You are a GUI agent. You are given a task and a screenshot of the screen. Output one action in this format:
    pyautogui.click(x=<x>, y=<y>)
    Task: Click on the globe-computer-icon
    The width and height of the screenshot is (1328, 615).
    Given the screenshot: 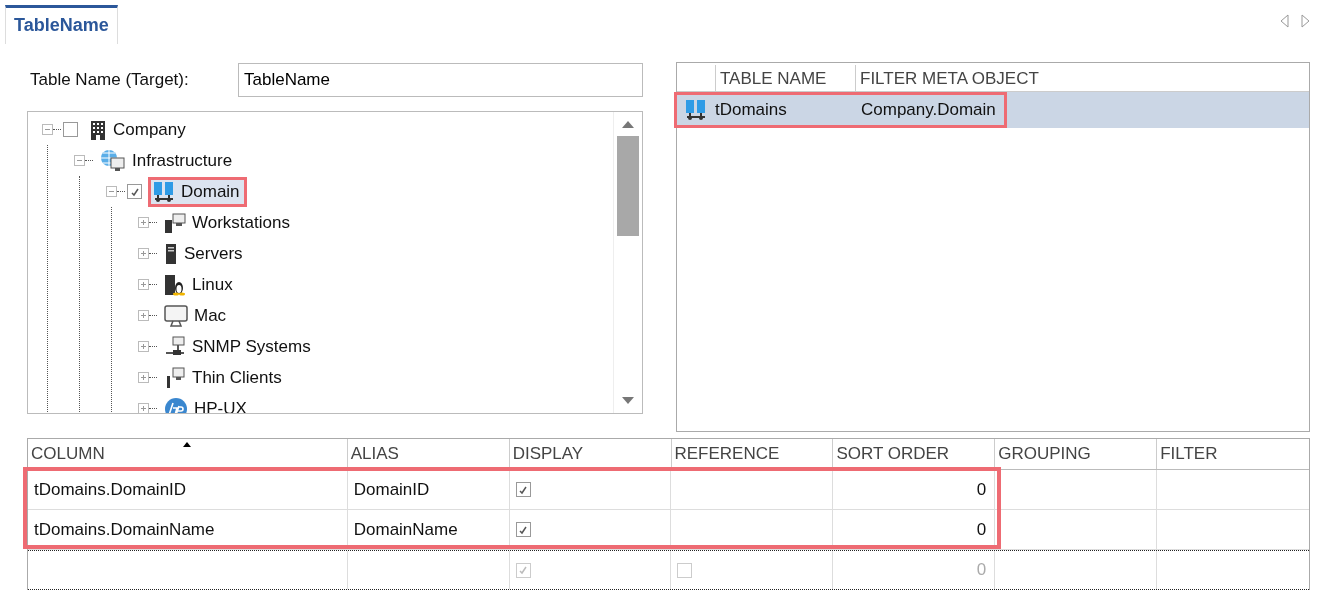 What is the action you would take?
    pyautogui.click(x=113, y=160)
    